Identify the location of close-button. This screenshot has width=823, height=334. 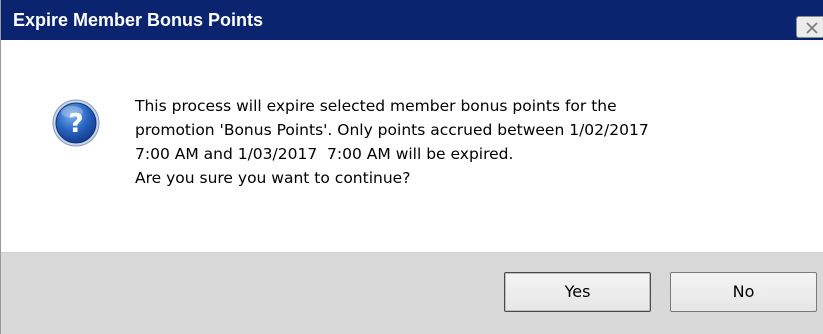
(809, 27).